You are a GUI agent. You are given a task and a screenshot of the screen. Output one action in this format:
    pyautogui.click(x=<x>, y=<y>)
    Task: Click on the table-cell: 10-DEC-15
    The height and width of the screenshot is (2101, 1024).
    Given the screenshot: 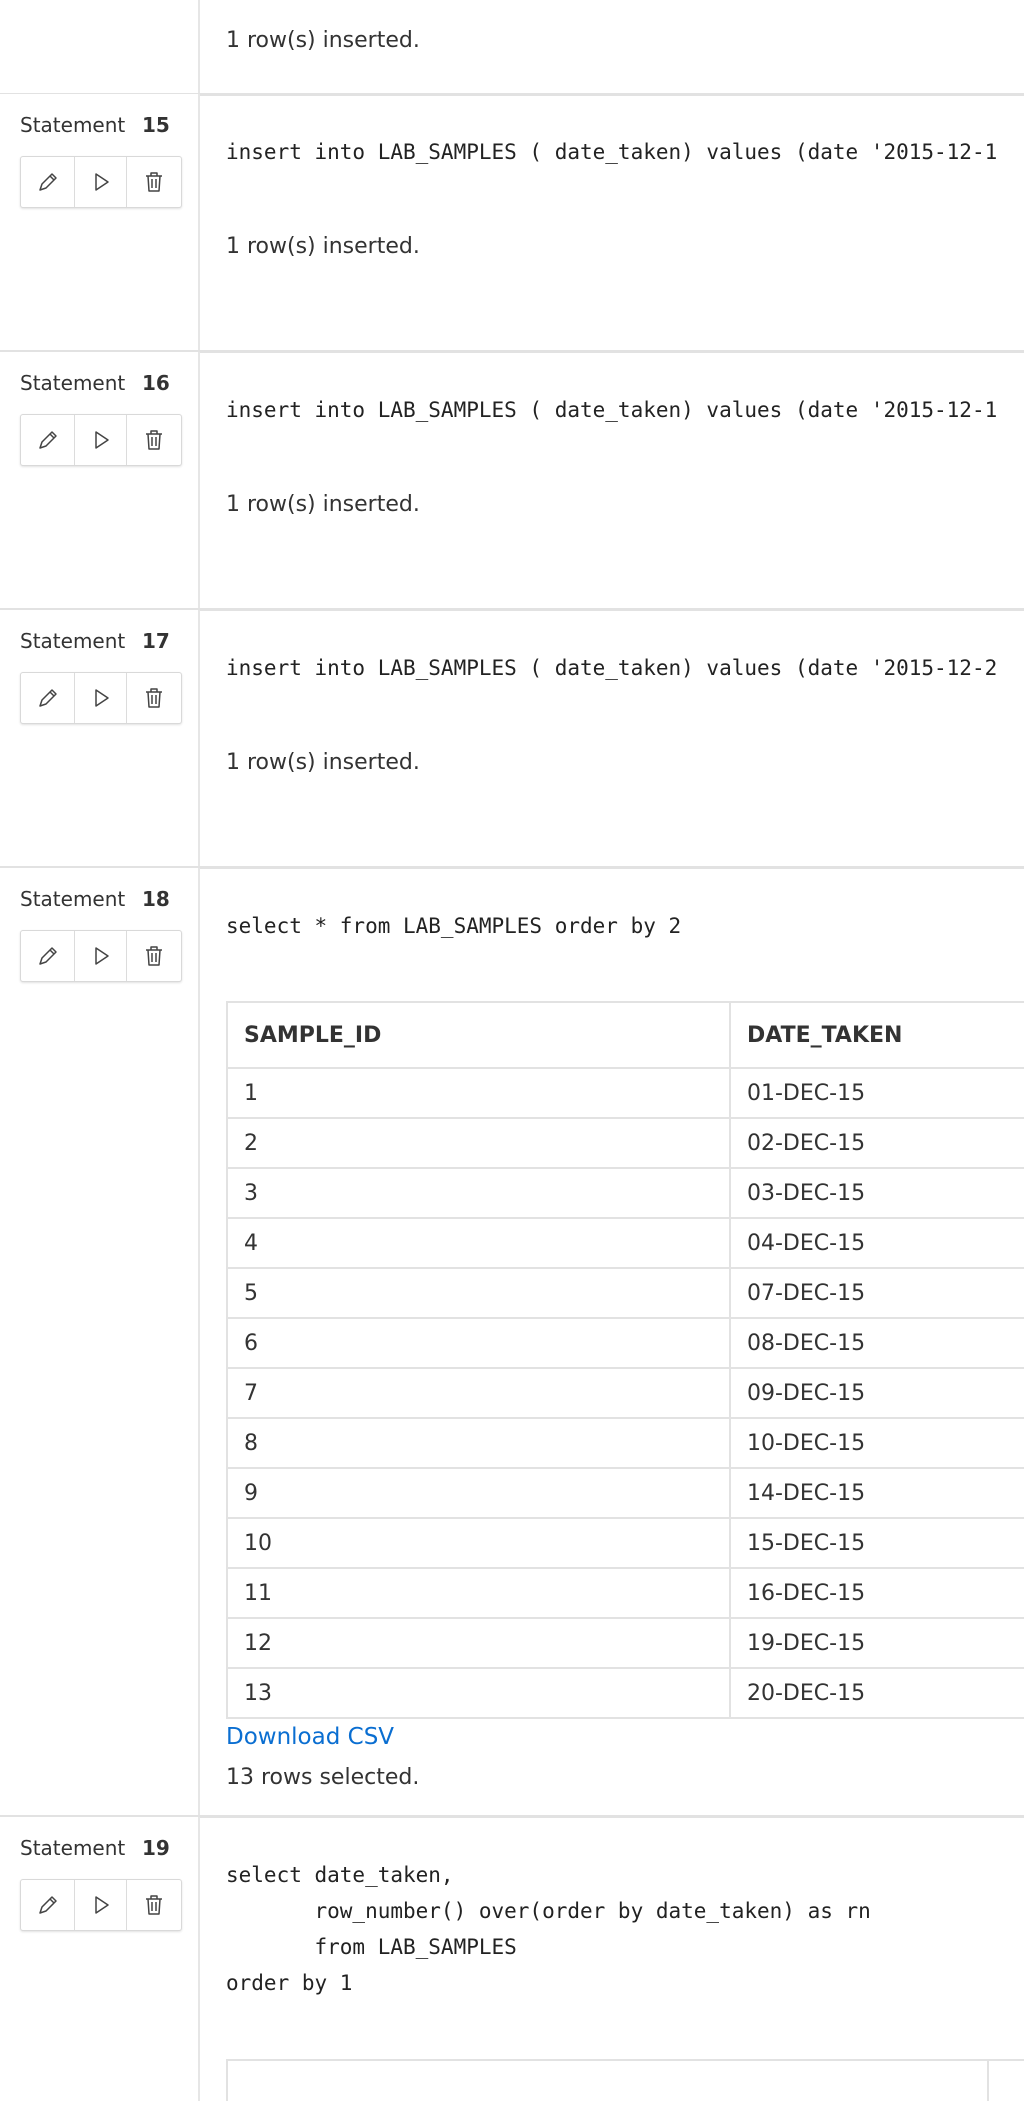 What is the action you would take?
    pyautogui.click(x=876, y=1443)
    